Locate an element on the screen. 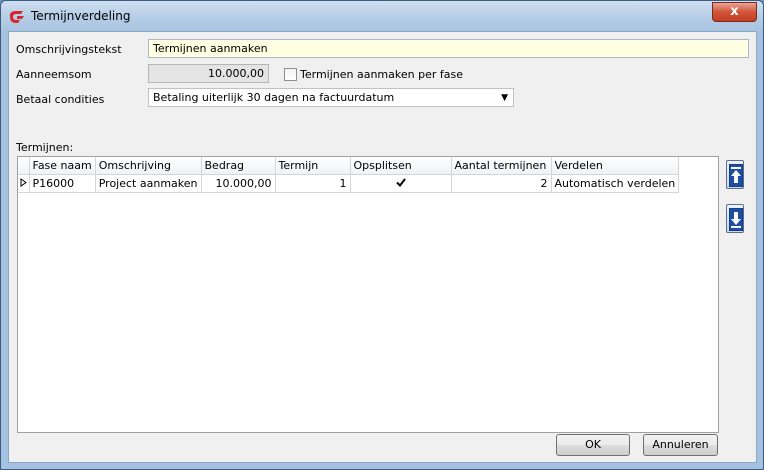  close-button: x is located at coordinates (734, 12).